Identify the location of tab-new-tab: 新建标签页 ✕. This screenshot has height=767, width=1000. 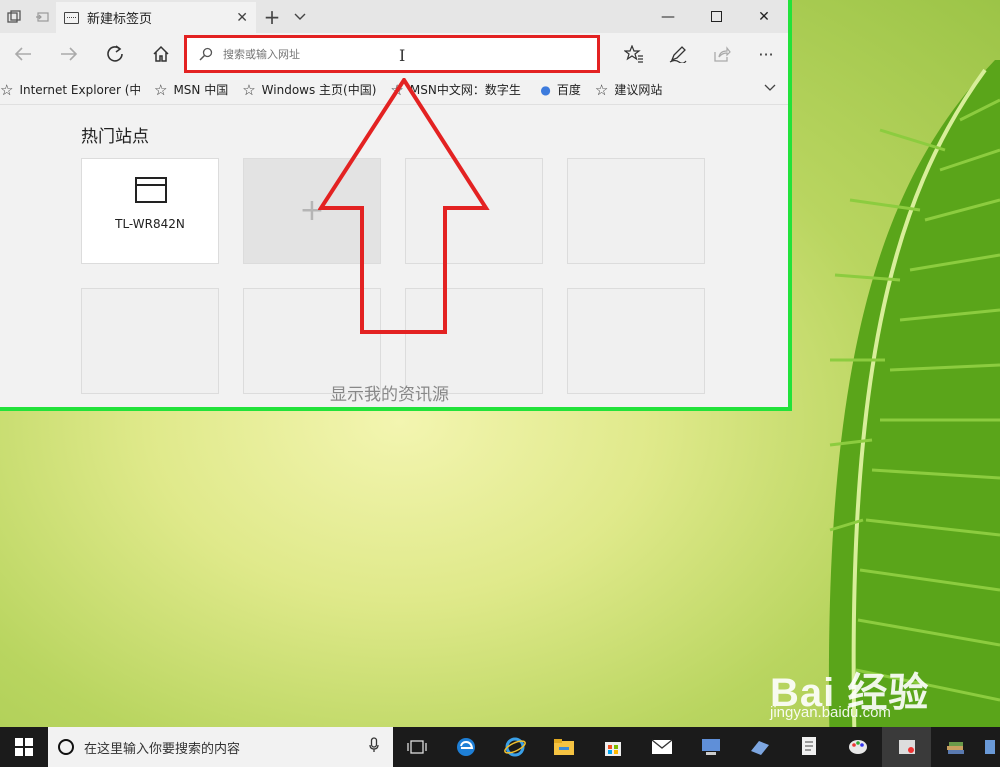
(156, 17).